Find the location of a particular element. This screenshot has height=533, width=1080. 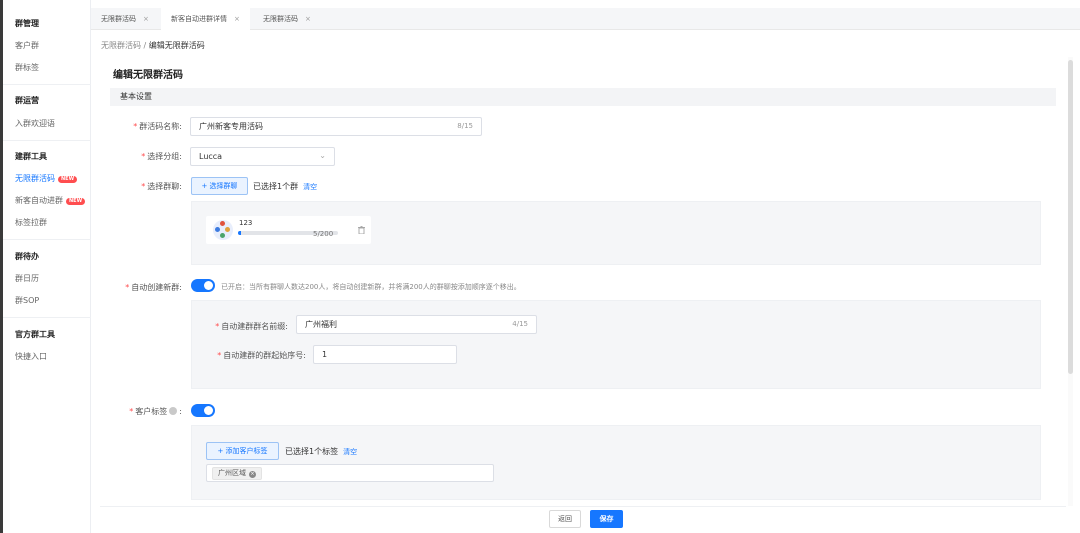

tab-unlimited-code: 无限群活码 × is located at coordinates (125, 19).